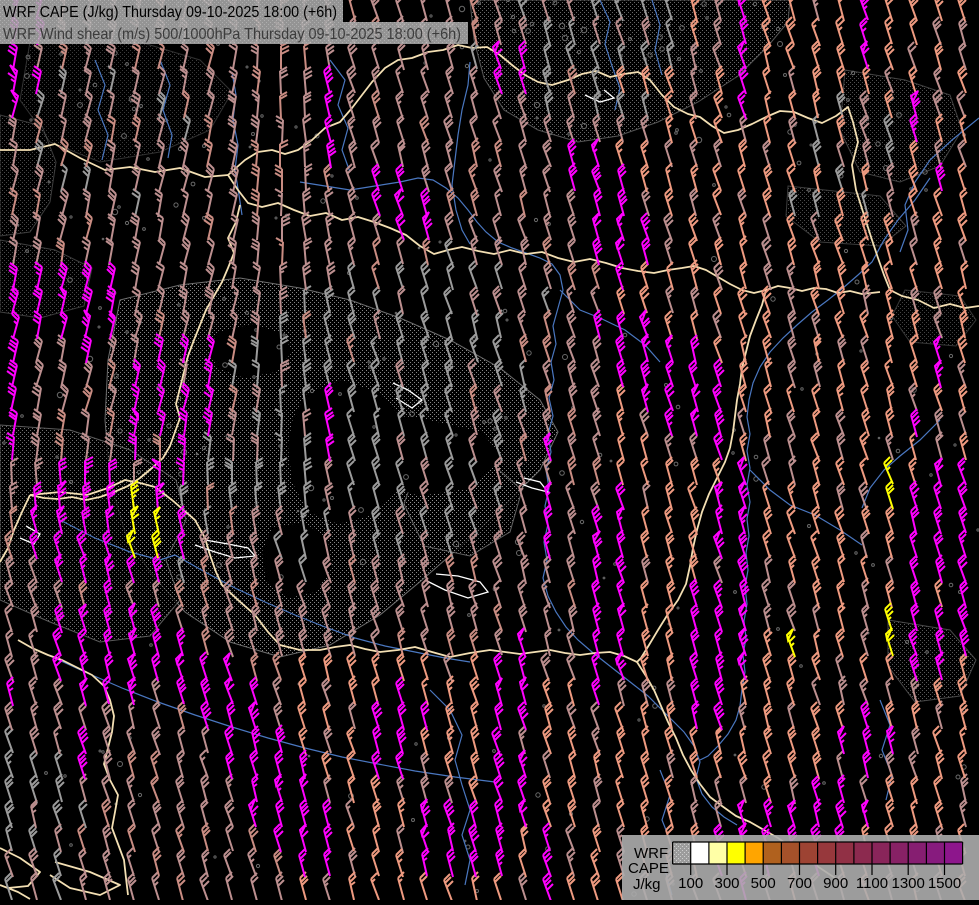 This screenshot has width=979, height=905. Describe the element at coordinates (690, 883) in the screenshot. I see `svg-text: 100` at that location.